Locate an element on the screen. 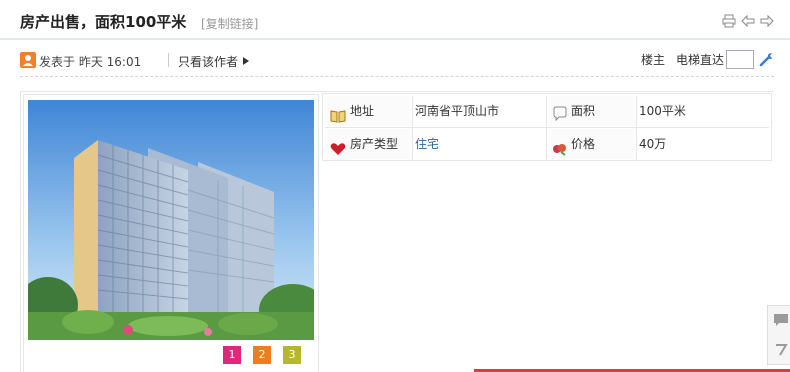 The width and height of the screenshot is (790, 372). elevator-label: 电梯直达 is located at coordinates (700, 60).